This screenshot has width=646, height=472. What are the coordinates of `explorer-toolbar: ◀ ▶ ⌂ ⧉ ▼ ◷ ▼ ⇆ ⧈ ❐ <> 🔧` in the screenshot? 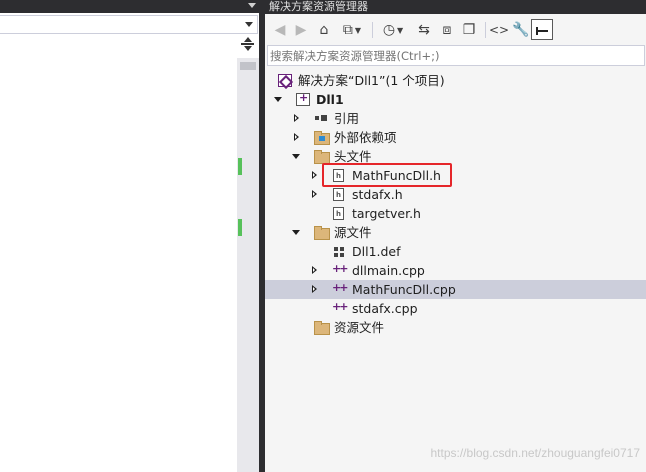 It's located at (455, 30).